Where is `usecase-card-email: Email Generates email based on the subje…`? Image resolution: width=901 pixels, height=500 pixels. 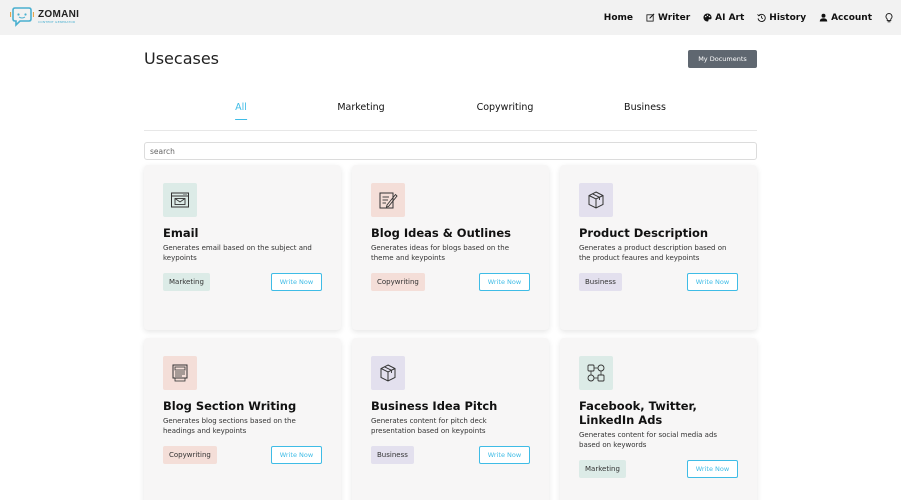 usecase-card-email: Email Generates email based on the subje… is located at coordinates (242, 247).